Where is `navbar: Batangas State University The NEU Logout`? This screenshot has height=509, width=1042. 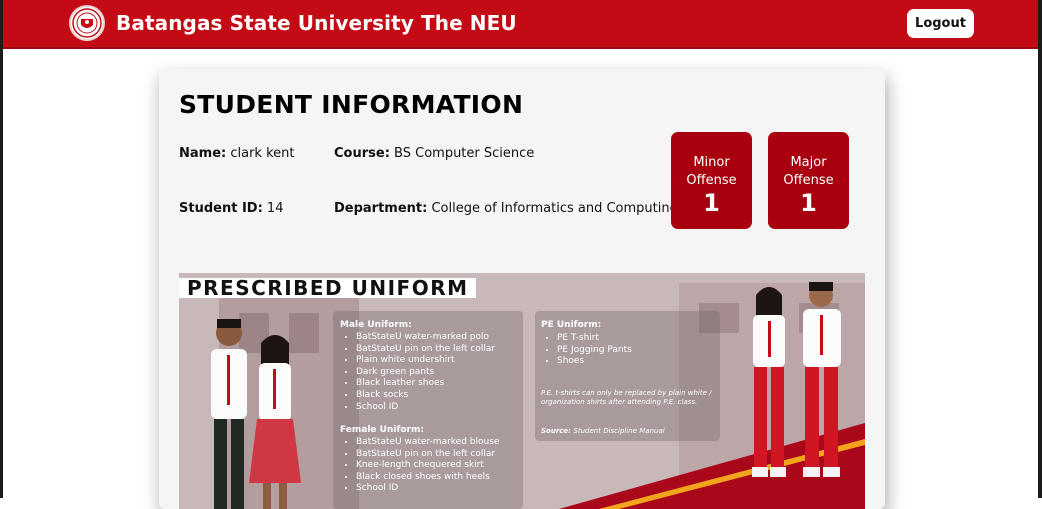
navbar: Batangas State University The NEU Logout is located at coordinates (520, 24).